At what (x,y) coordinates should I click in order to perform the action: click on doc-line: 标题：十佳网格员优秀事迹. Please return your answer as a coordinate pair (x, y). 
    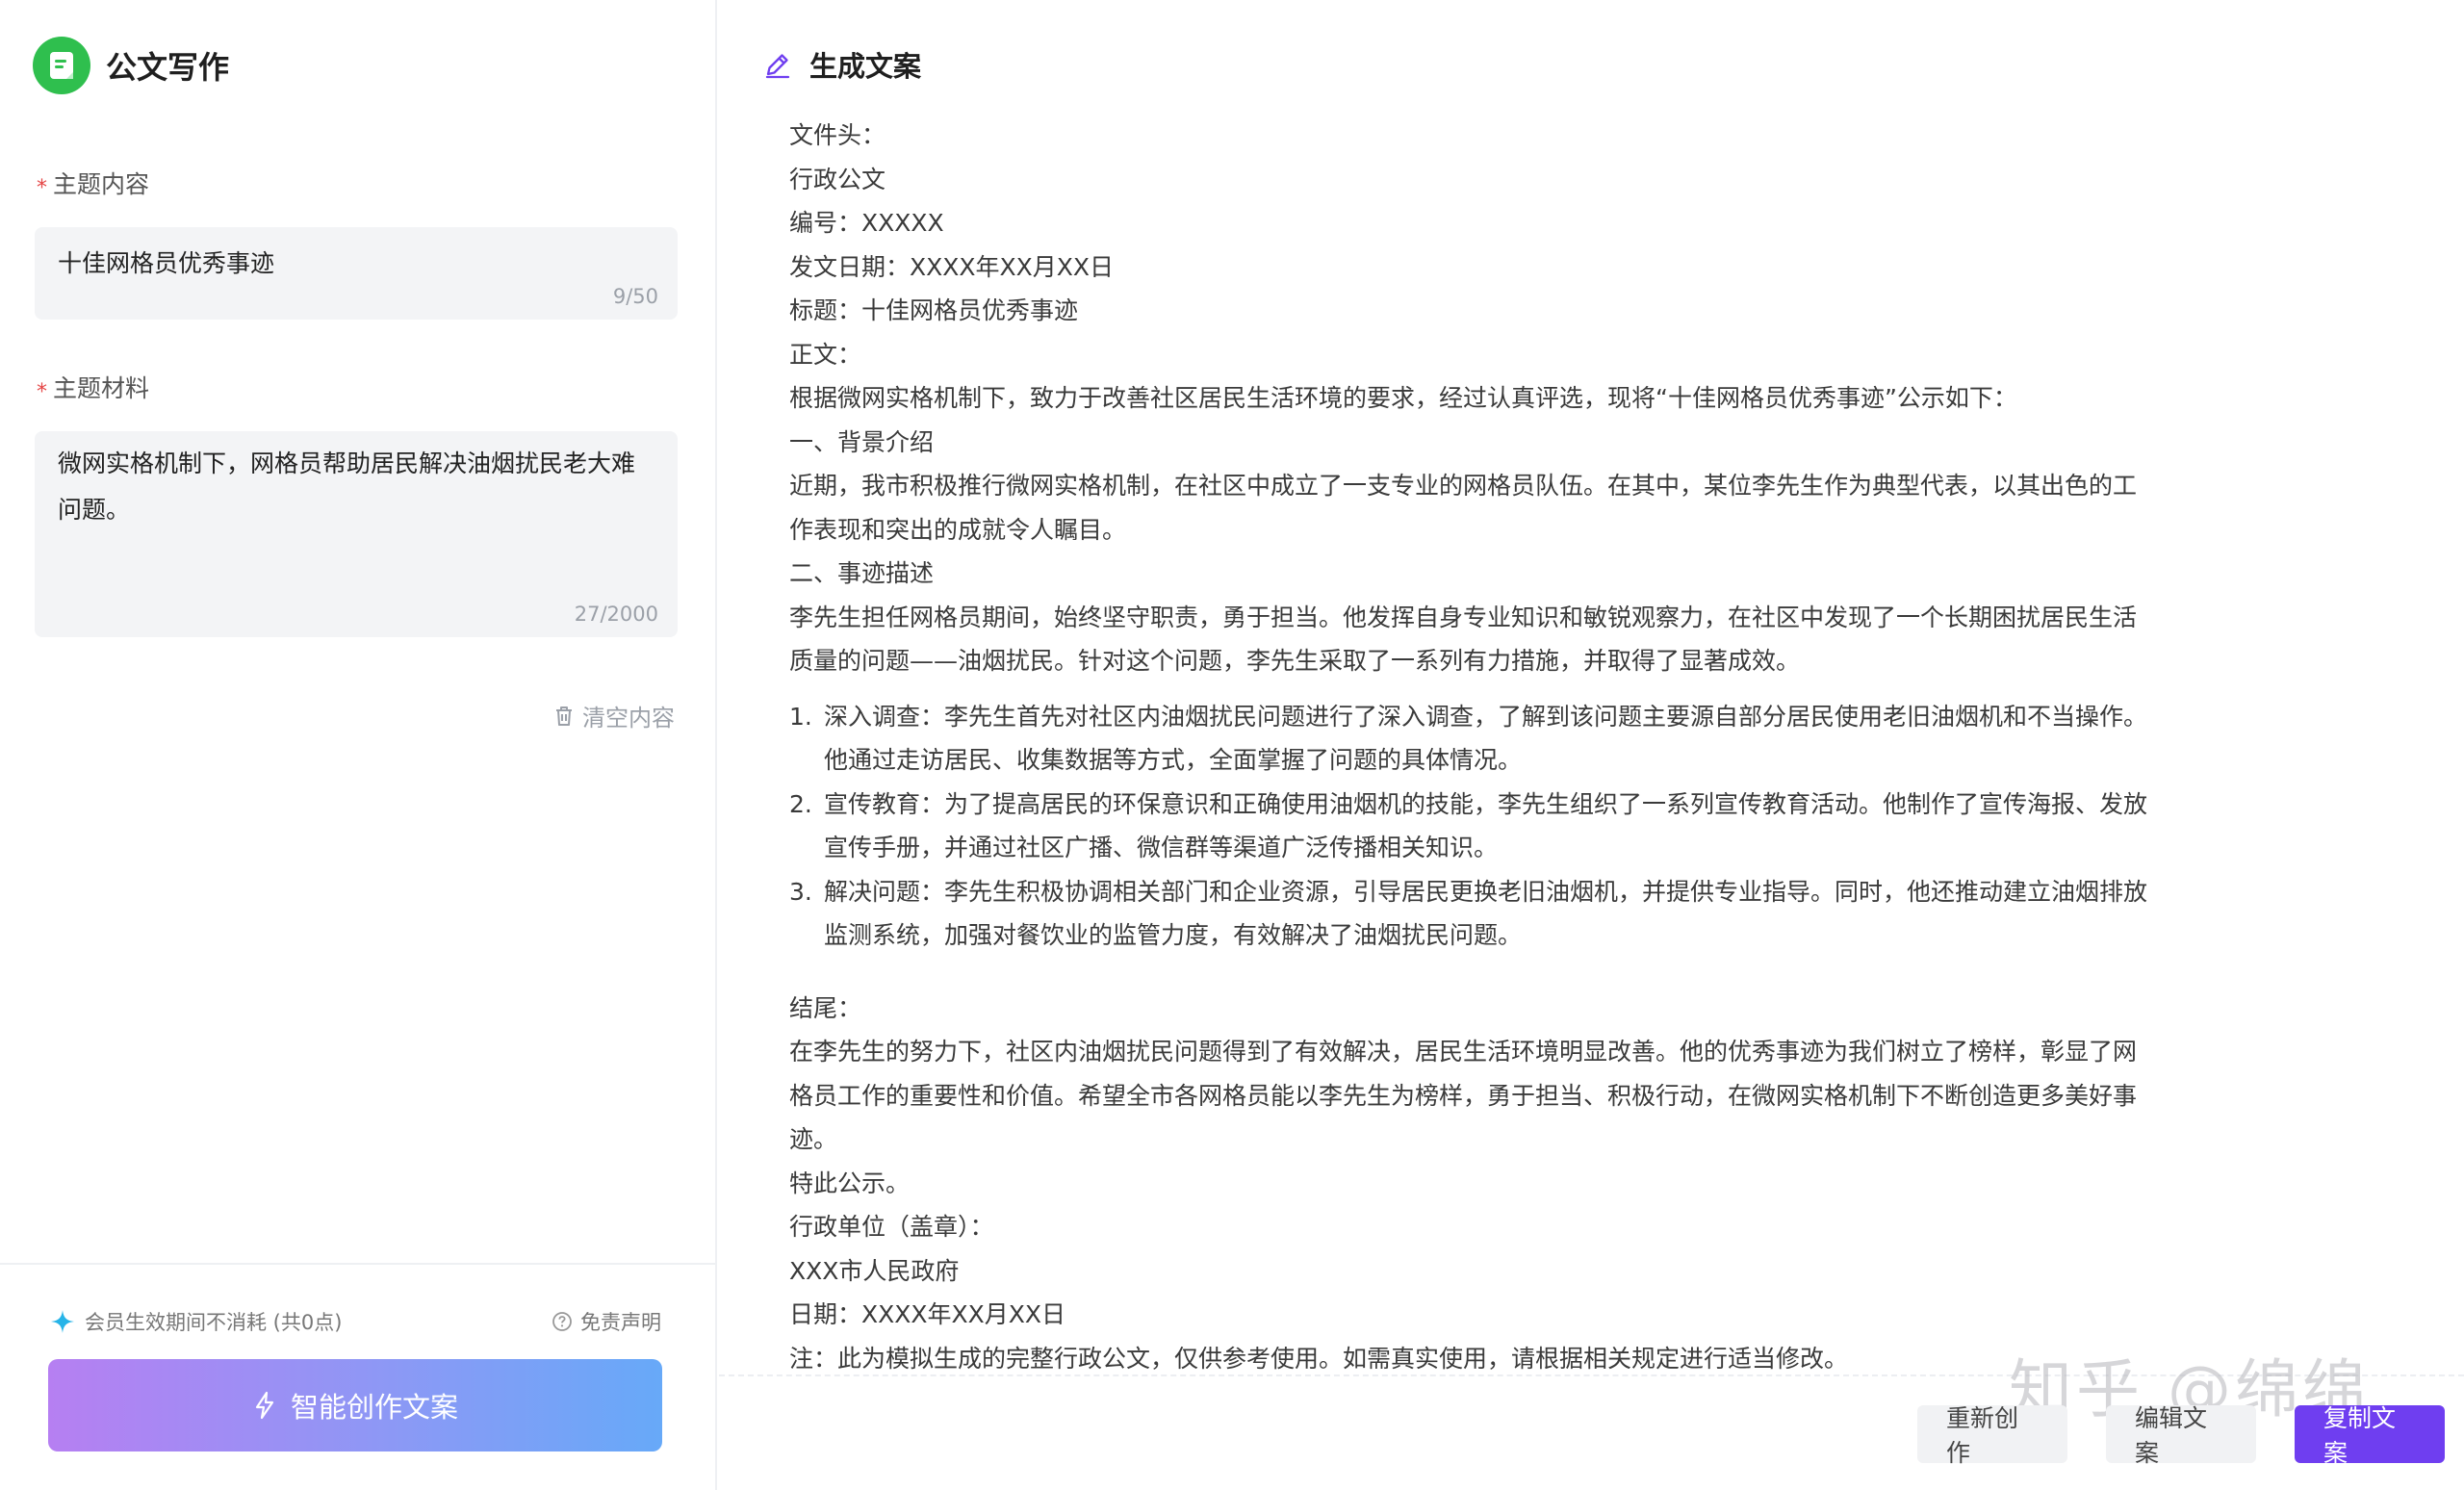
    Looking at the image, I should click on (934, 310).